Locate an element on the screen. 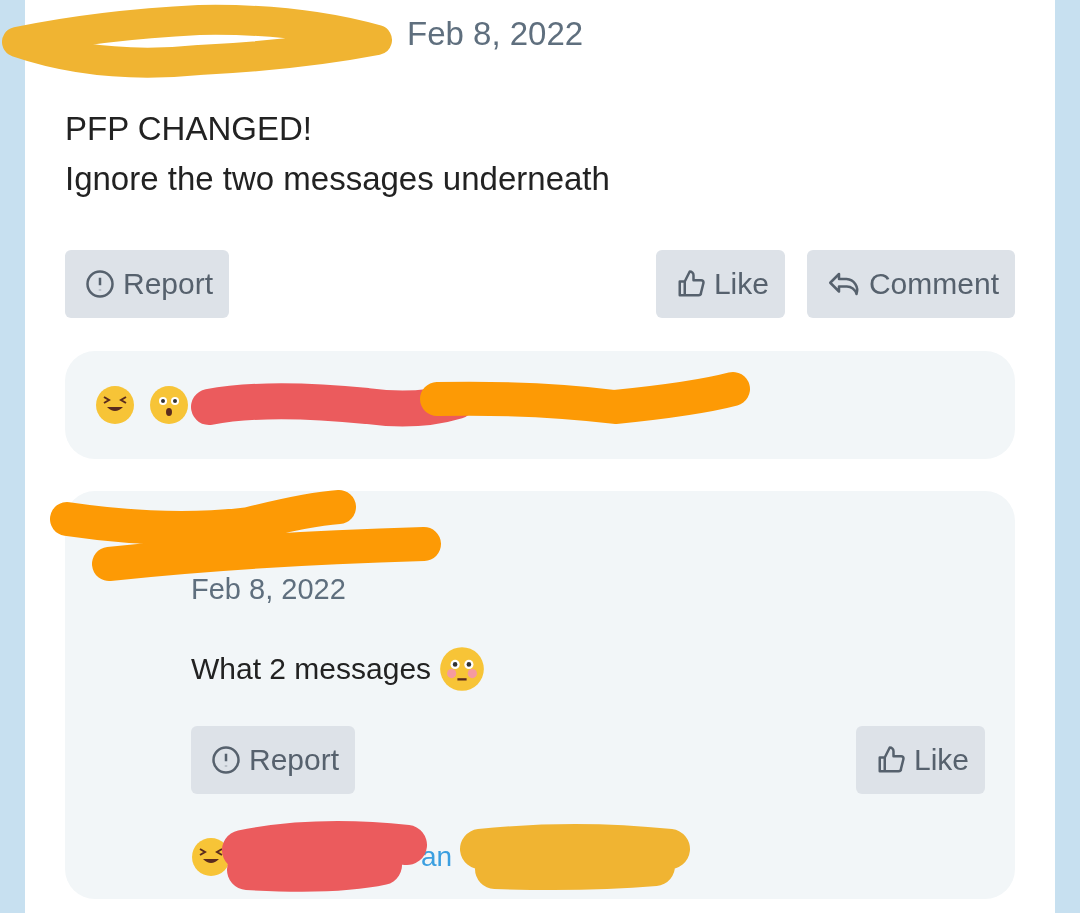 Image resolution: width=1080 pixels, height=913 pixels. post-text-line: PFP CHANGED! is located at coordinates (189, 129).